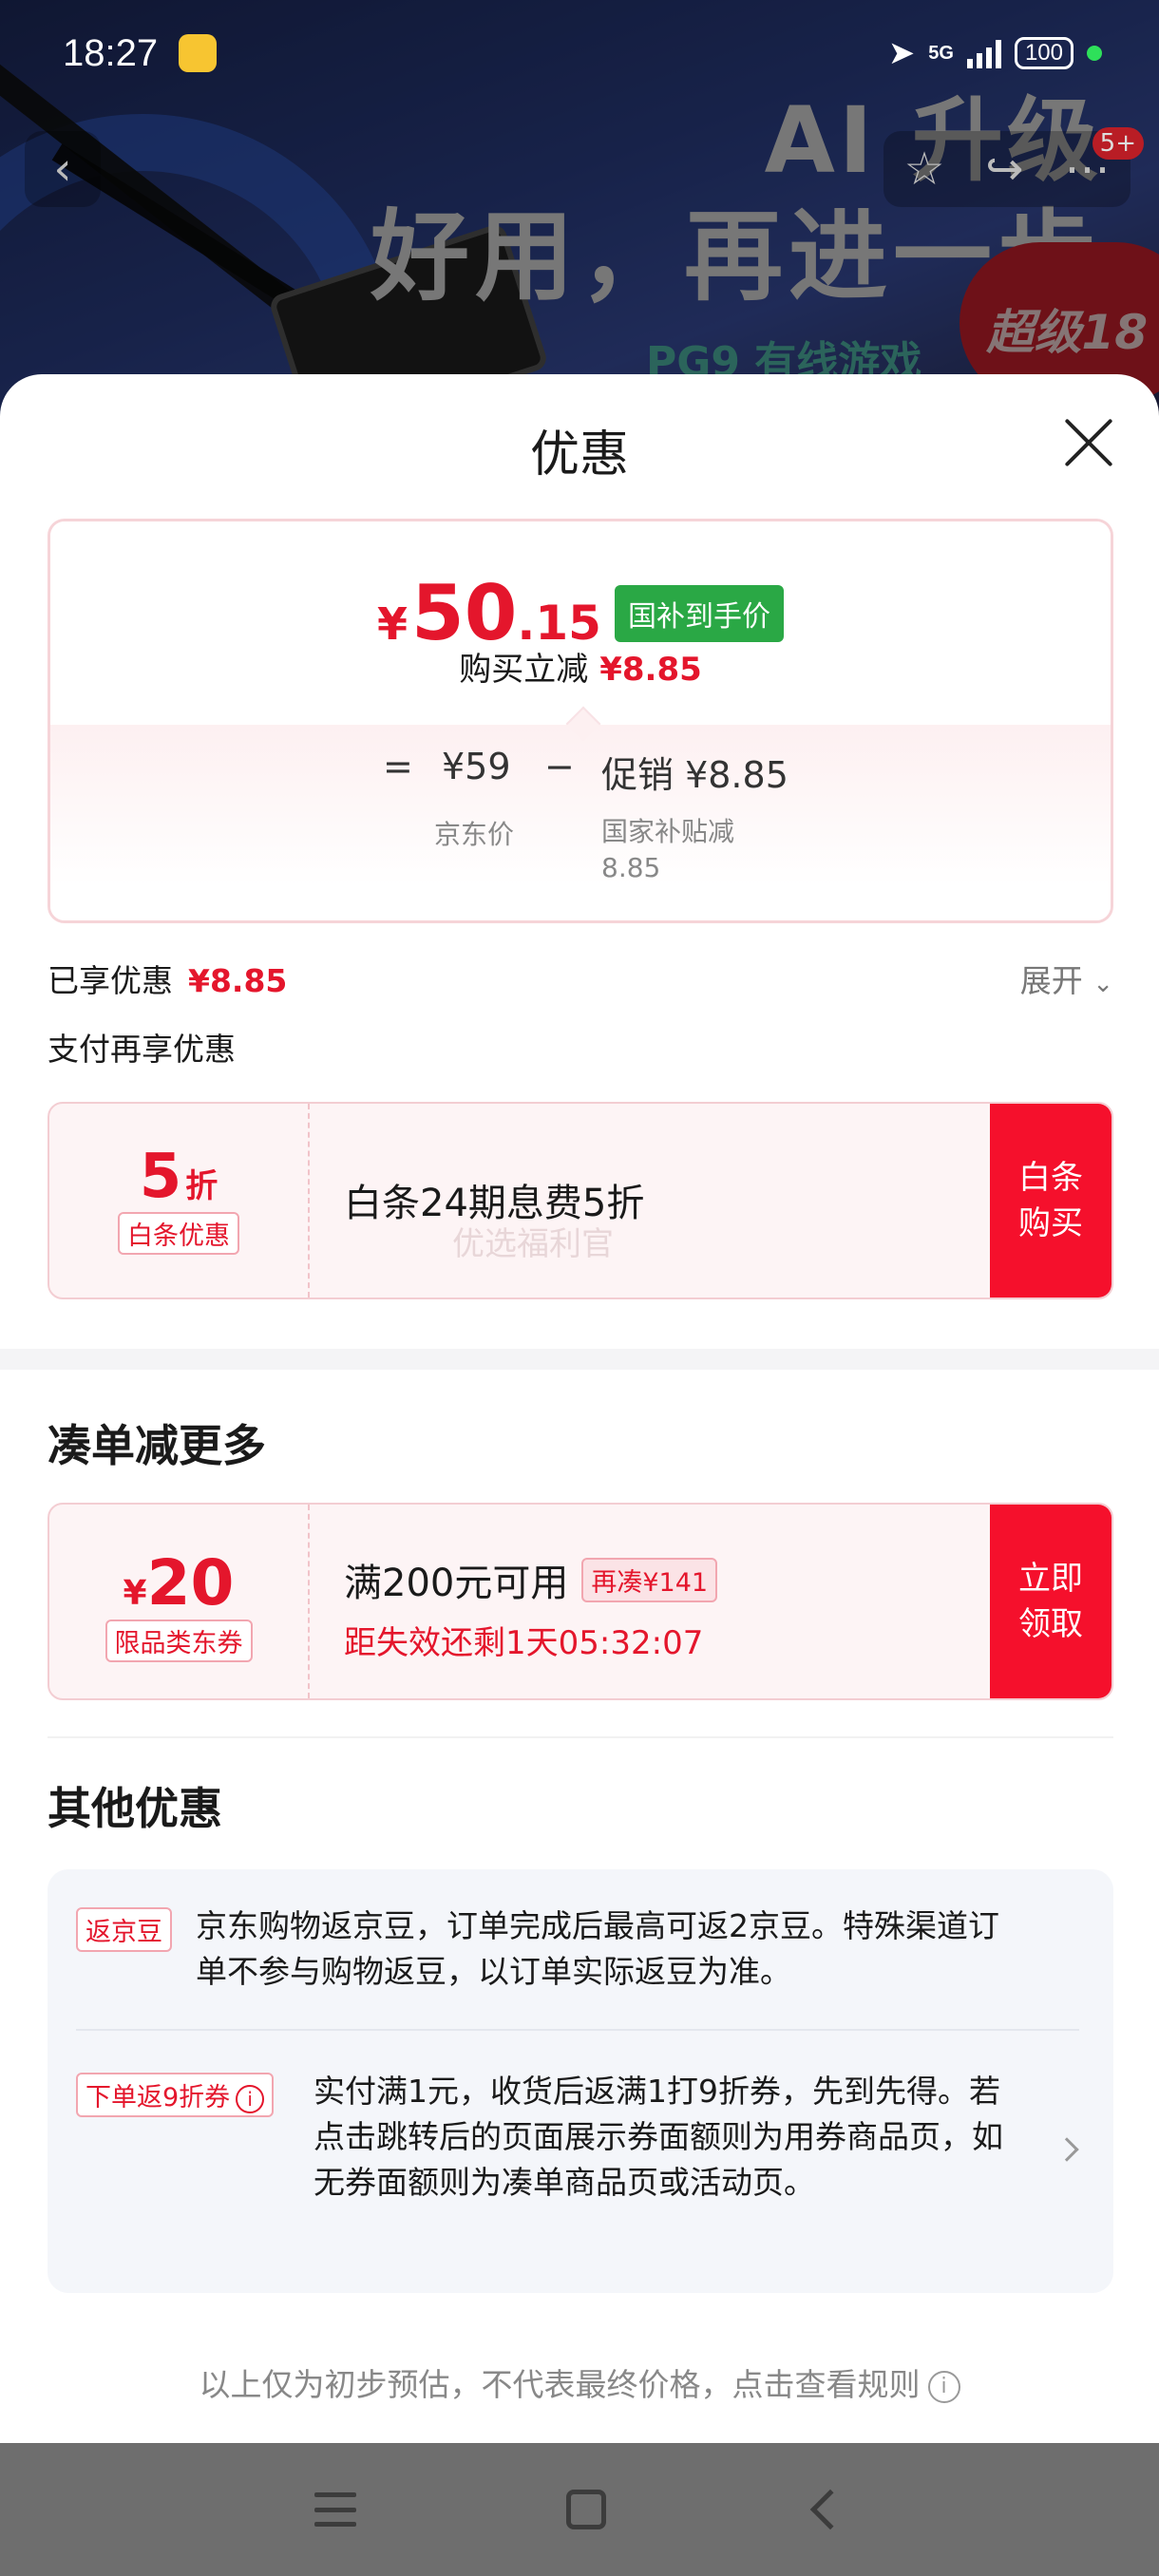 Image resolution: width=1159 pixels, height=2576 pixels. What do you see at coordinates (580, 822) in the screenshot?
I see `price-formula-area` at bounding box center [580, 822].